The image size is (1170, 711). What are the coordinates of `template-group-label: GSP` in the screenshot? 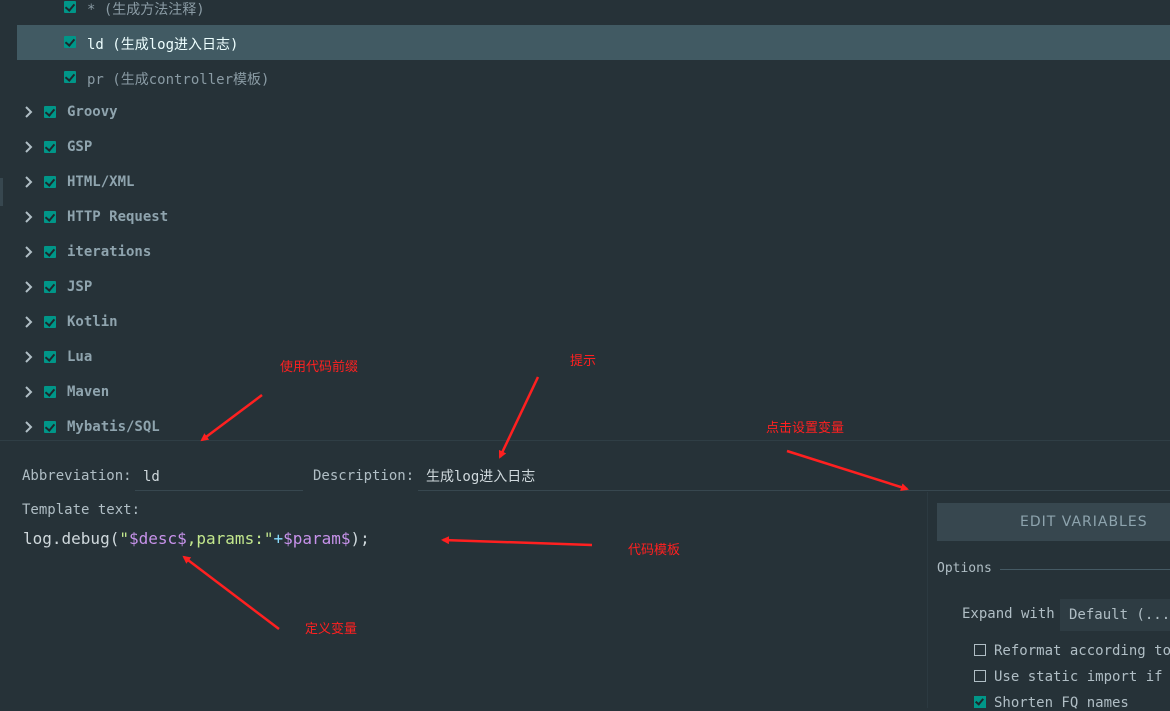 It's located at (80, 147).